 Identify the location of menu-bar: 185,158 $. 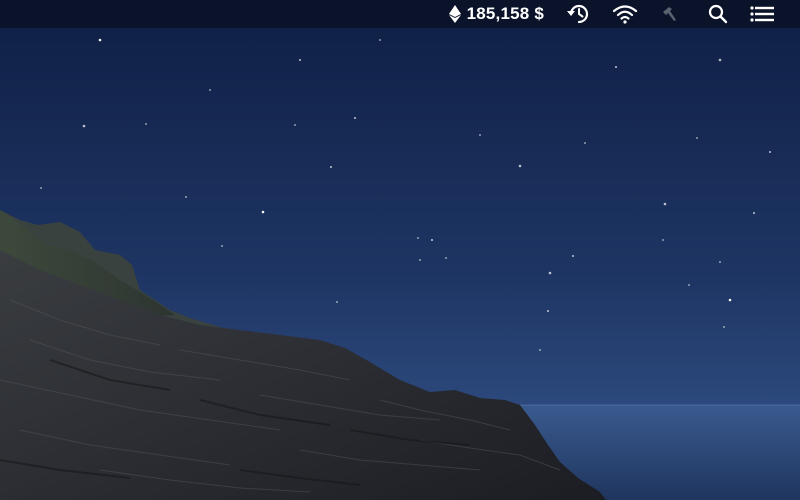
(400, 14).